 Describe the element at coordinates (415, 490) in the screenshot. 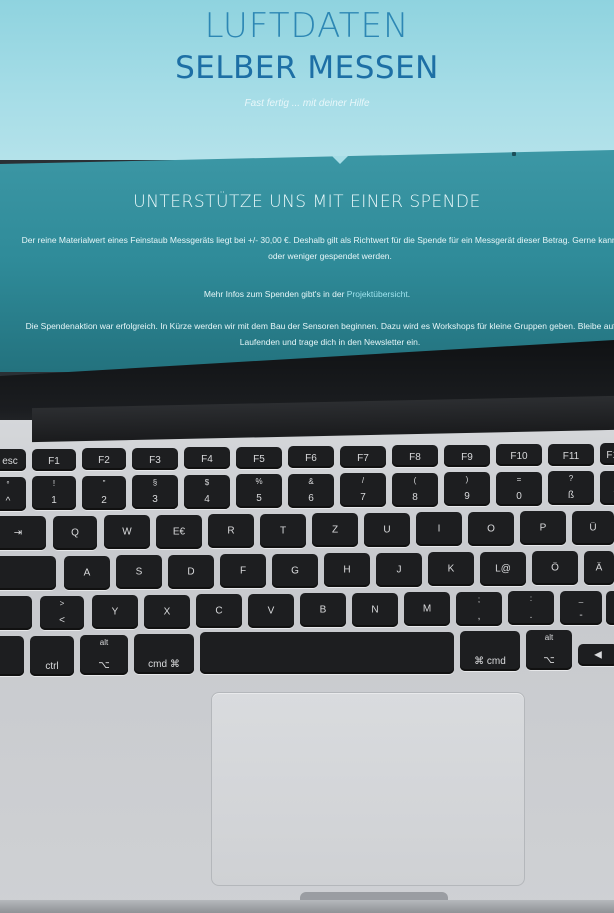

I see `key-8: (8` at that location.